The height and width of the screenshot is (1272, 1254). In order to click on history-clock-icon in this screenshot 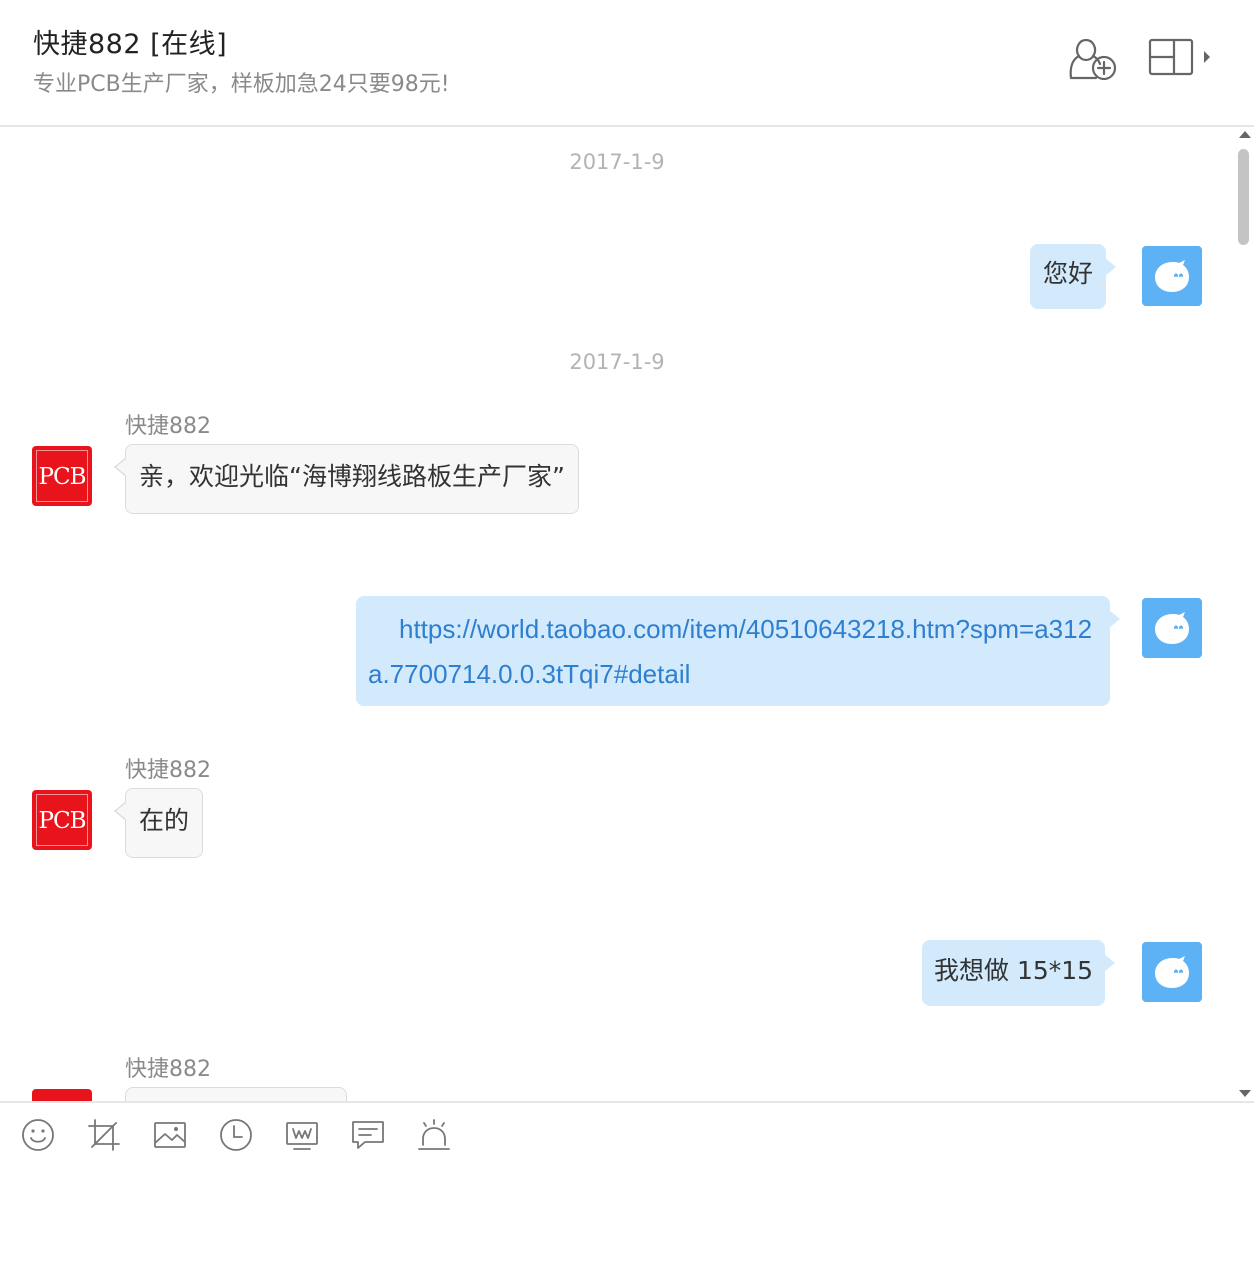, I will do `click(236, 1135)`.